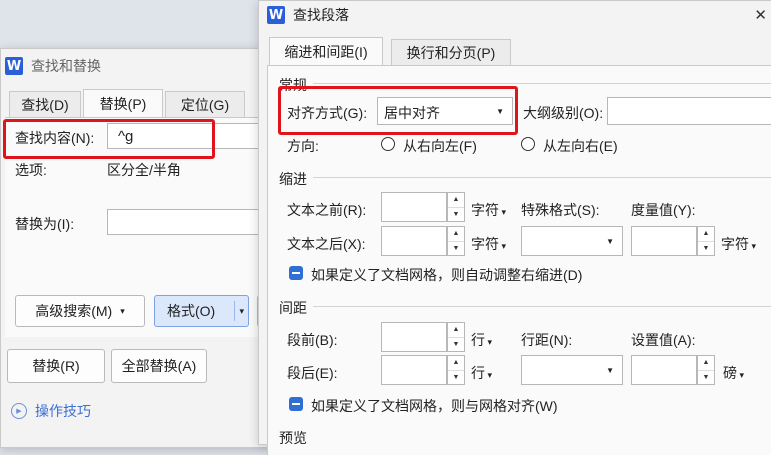 The width and height of the screenshot is (771, 455). Describe the element at coordinates (664, 370) in the screenshot. I see `setting-value-input` at that location.